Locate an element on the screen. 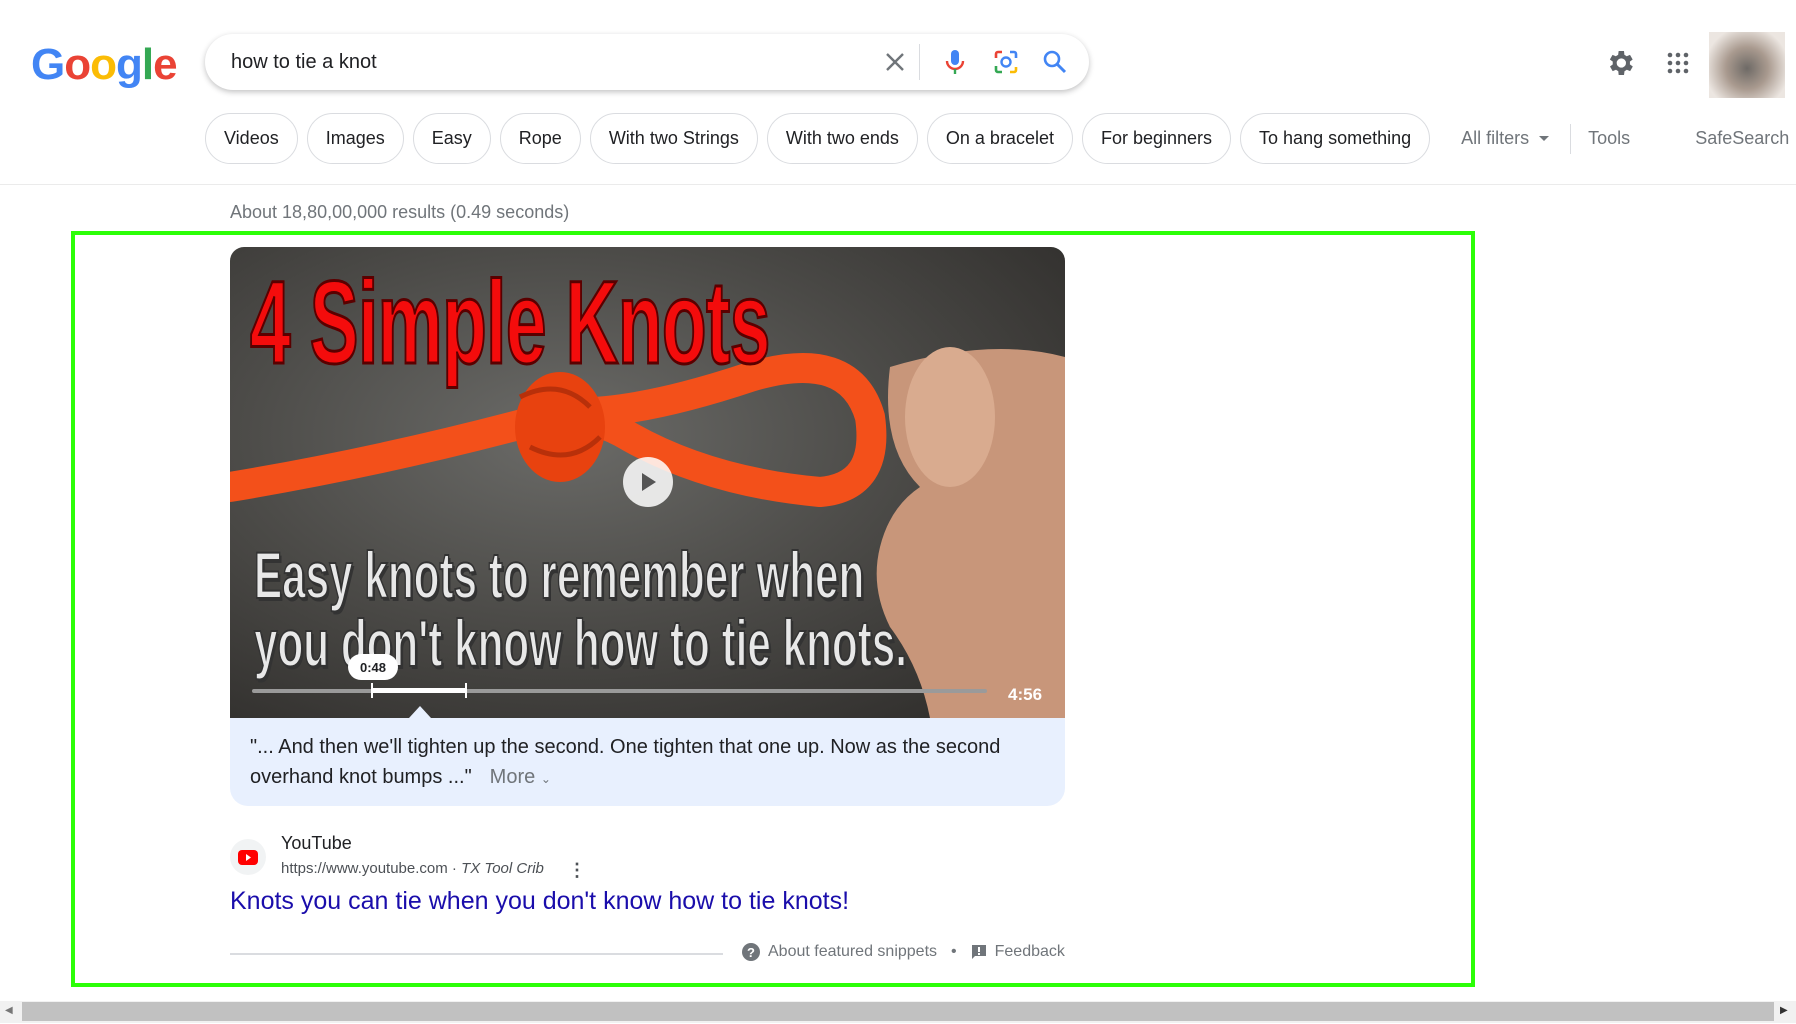  lens-icon is located at coordinates (1006, 62).